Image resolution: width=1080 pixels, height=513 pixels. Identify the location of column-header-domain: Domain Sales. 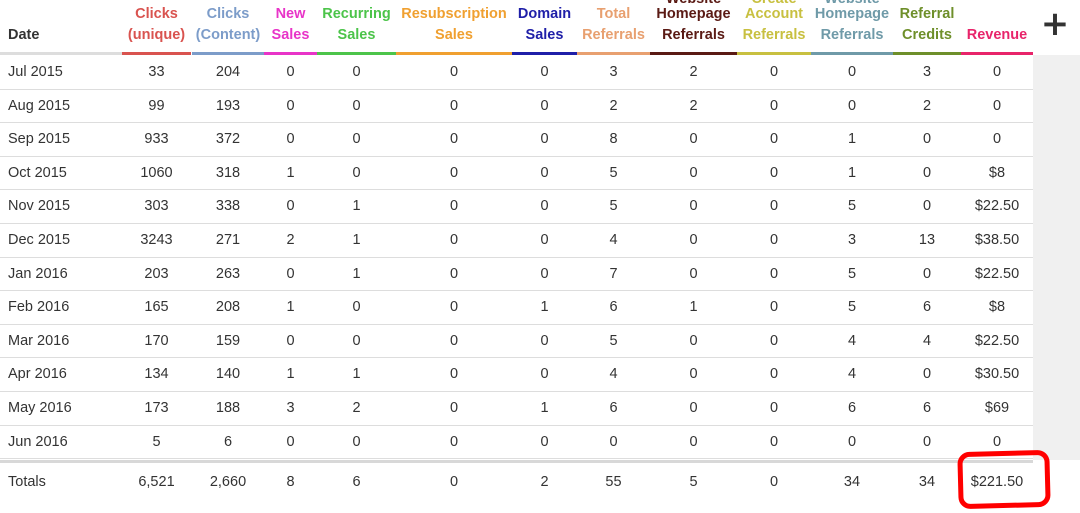
(544, 27).